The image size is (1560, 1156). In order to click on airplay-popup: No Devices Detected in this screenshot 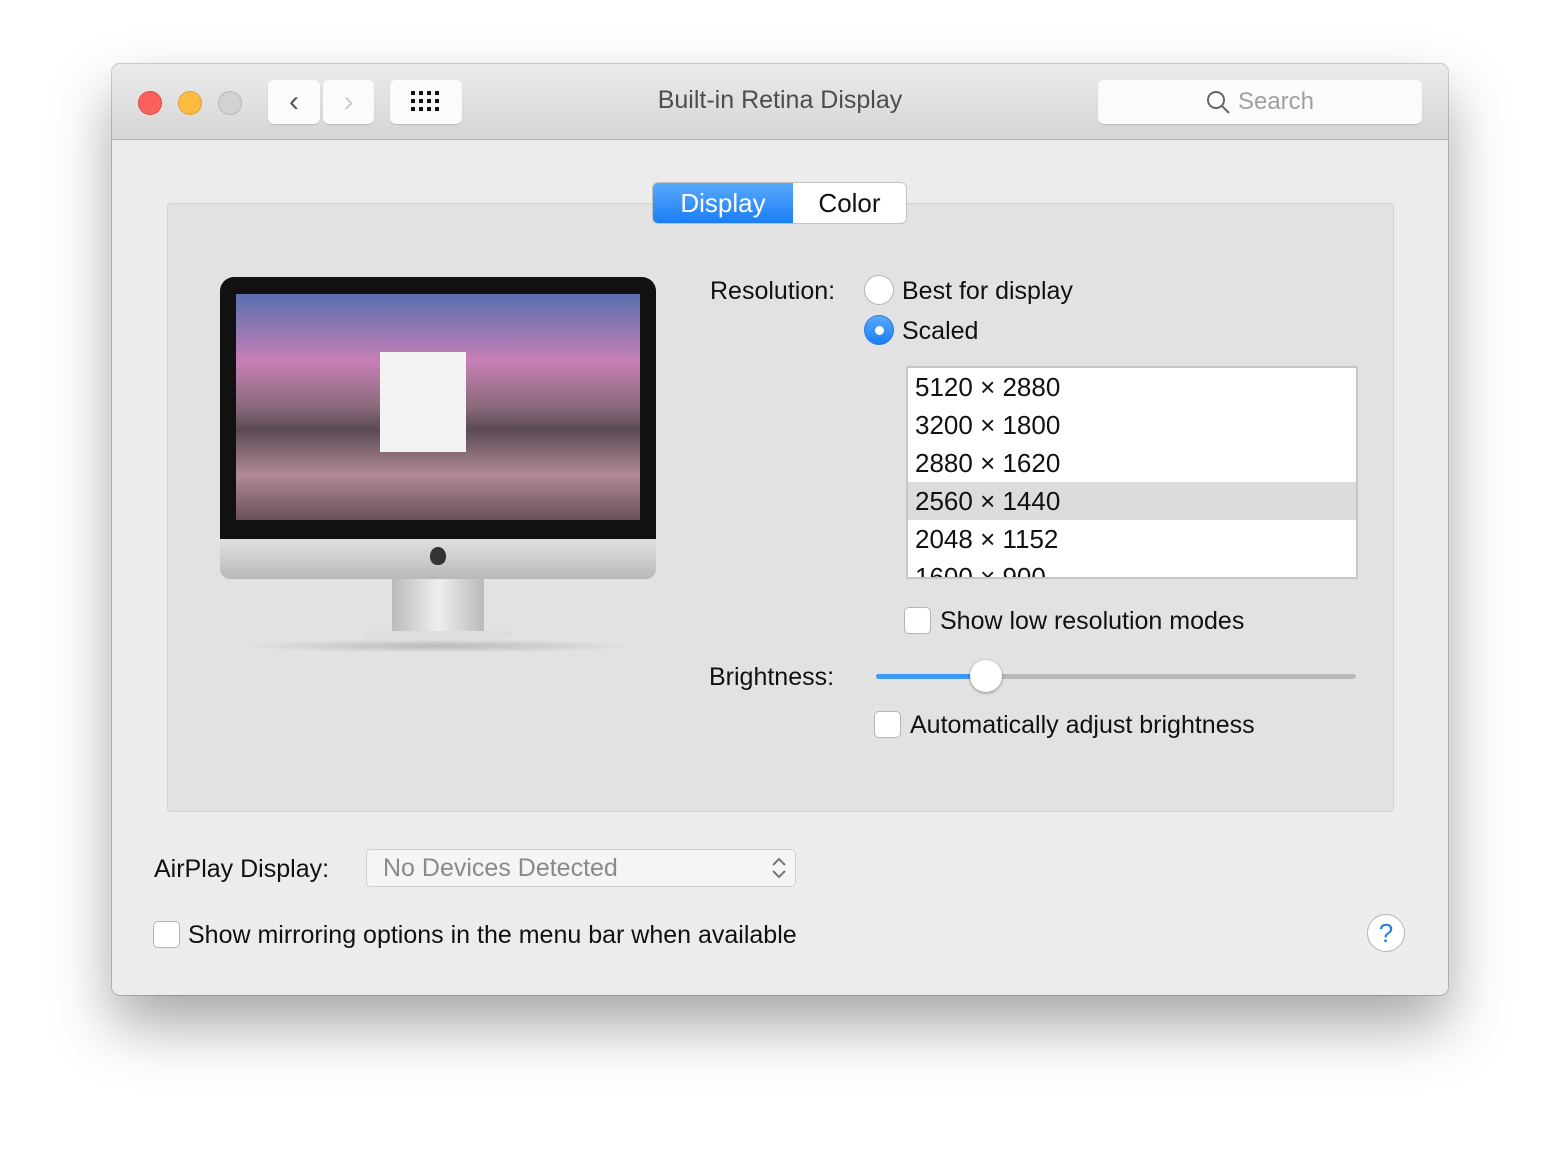, I will do `click(581, 868)`.